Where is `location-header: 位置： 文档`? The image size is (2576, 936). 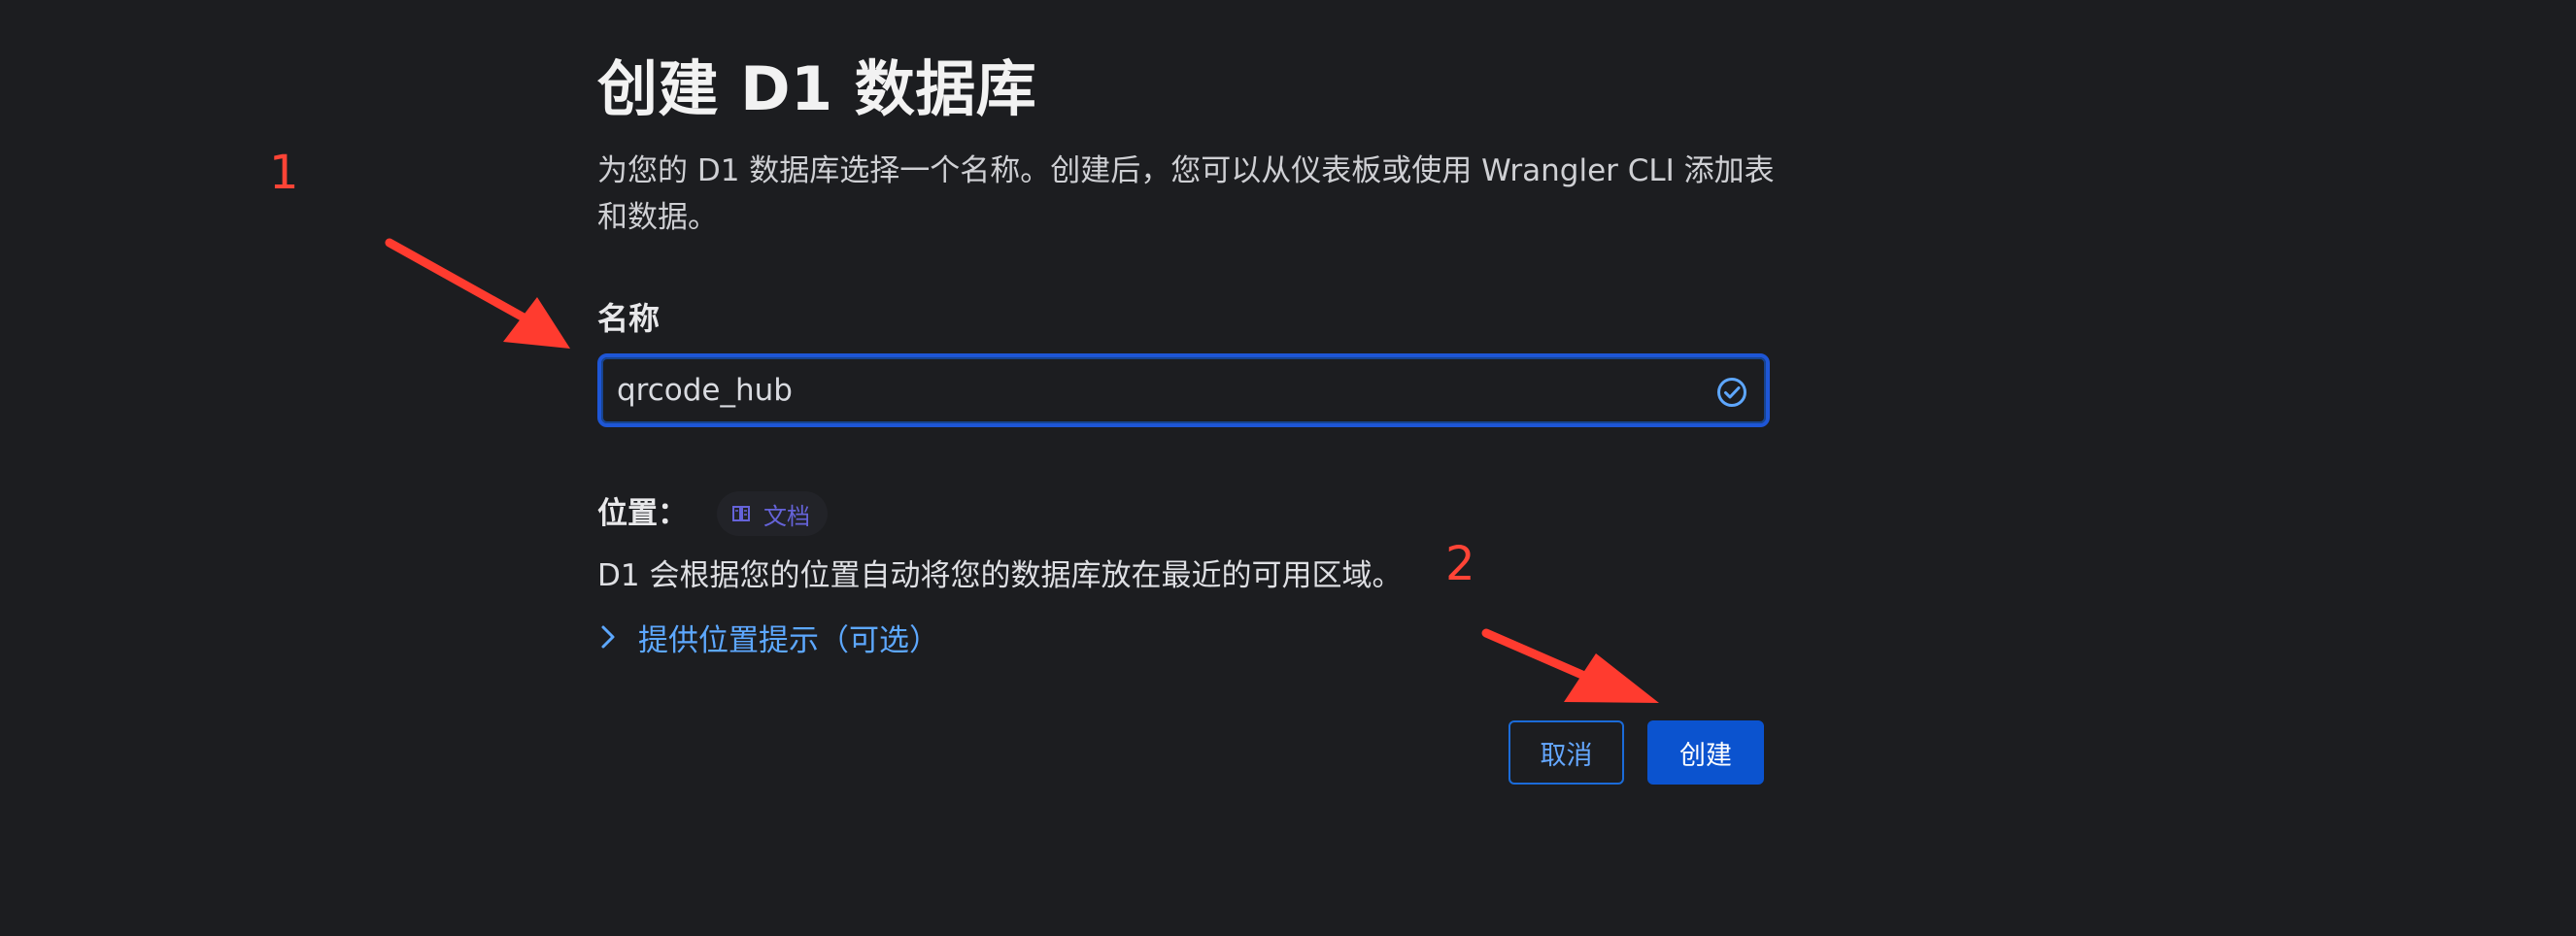 location-header: 位置： 文档 is located at coordinates (1187, 513).